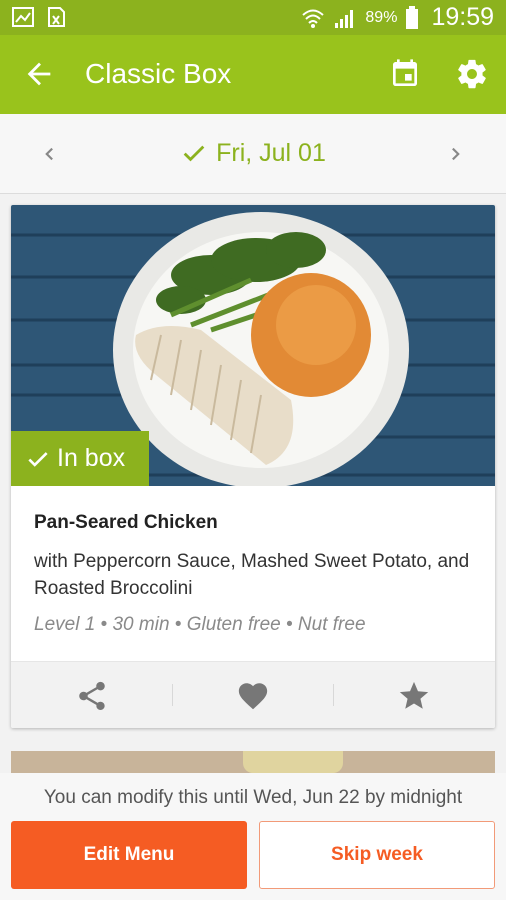 This screenshot has height=900, width=506. I want to click on recipe-name: Pan-Seared Chicken, so click(126, 522).